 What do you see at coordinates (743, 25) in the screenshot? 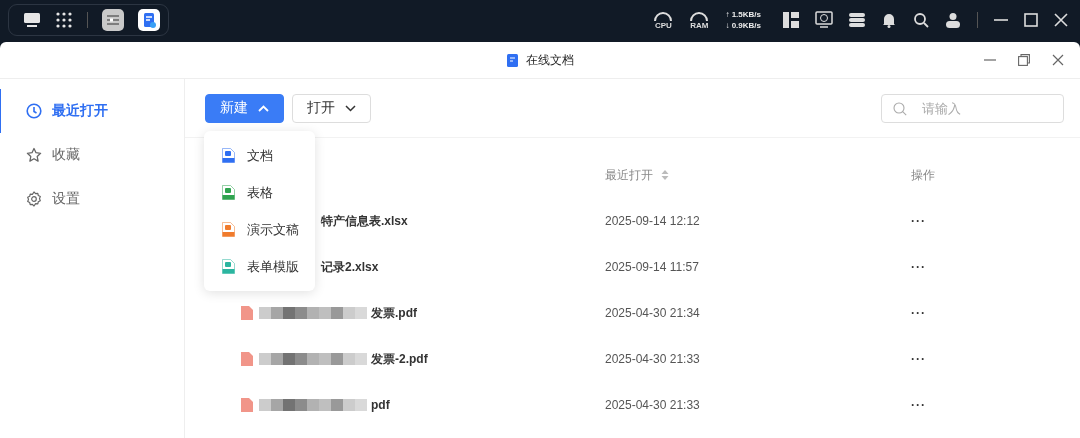
I see `download-speed: ↓ 0.9KB/s` at bounding box center [743, 25].